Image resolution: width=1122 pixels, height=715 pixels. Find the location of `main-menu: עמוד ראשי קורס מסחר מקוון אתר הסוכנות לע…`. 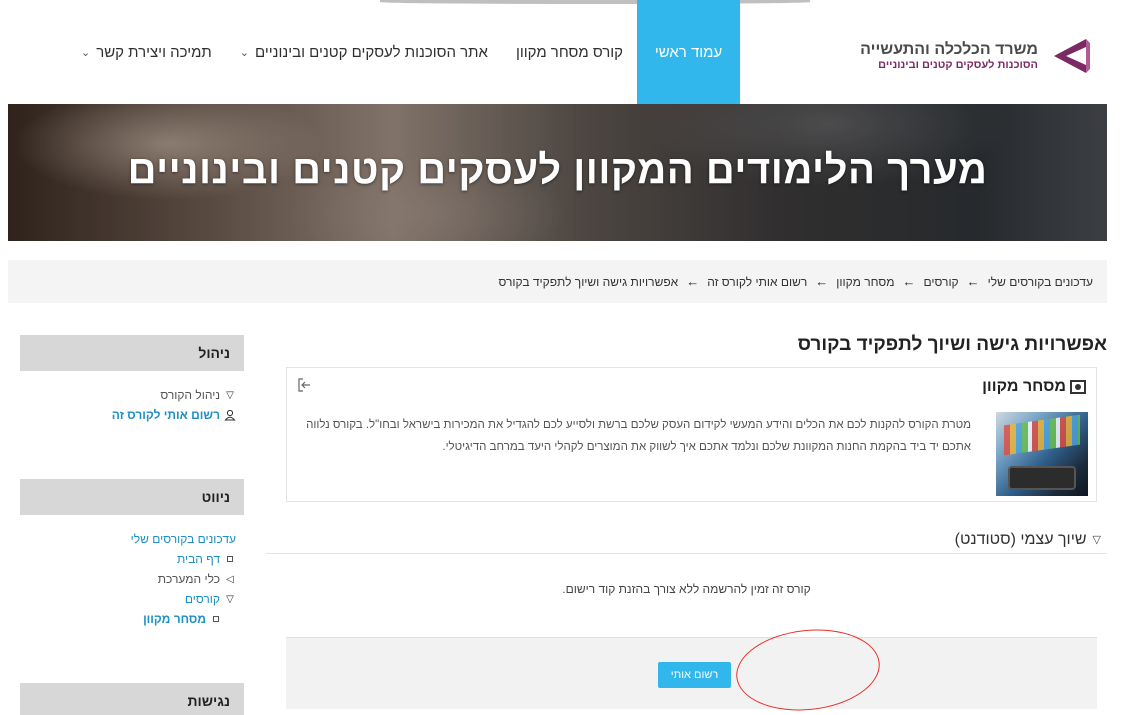

main-menu: עמוד ראשי קורס מסחר מקוון אתר הסוכנות לע… is located at coordinates (403, 52).